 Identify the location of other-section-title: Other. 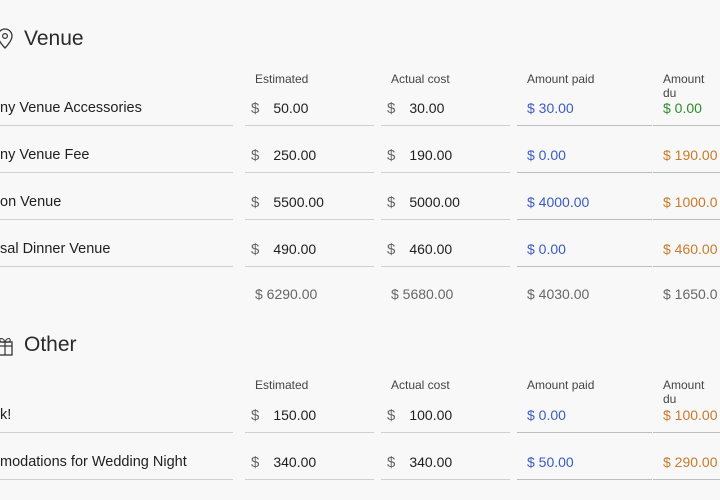
(38, 345).